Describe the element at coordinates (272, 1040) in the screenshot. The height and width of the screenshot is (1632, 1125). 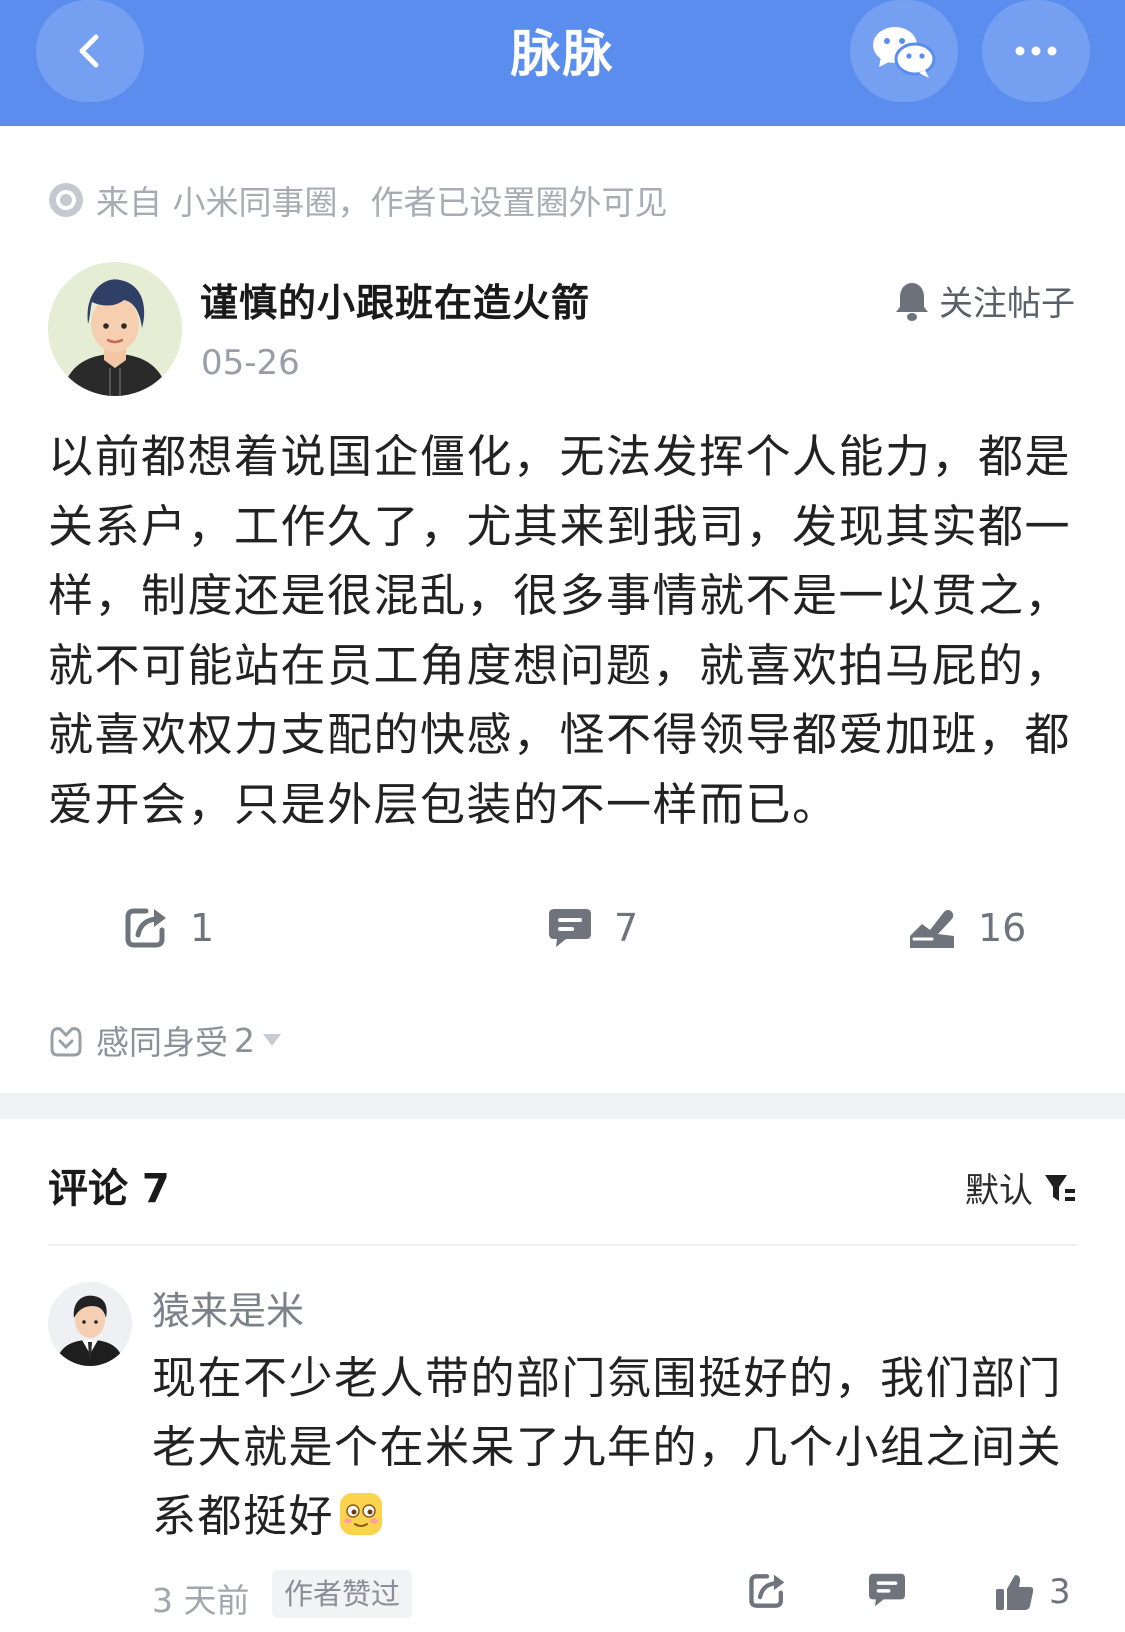
I see `caret-down-icon` at that location.